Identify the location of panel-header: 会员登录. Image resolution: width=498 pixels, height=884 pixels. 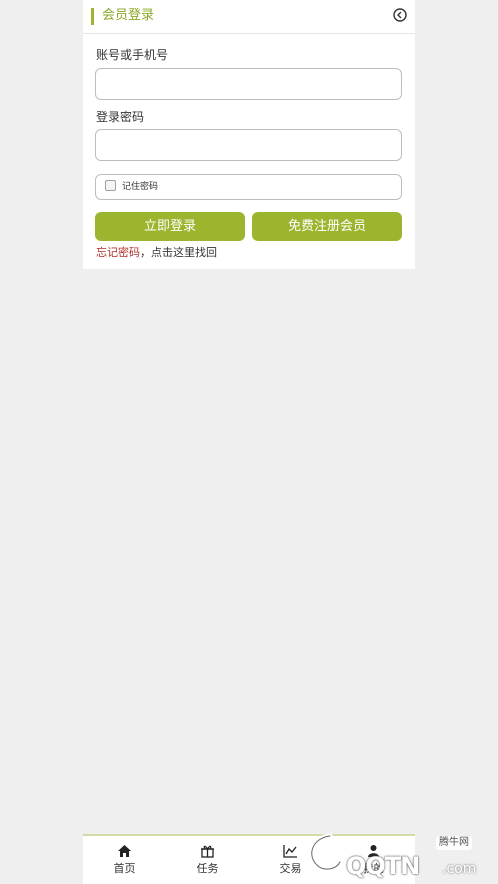
(249, 17).